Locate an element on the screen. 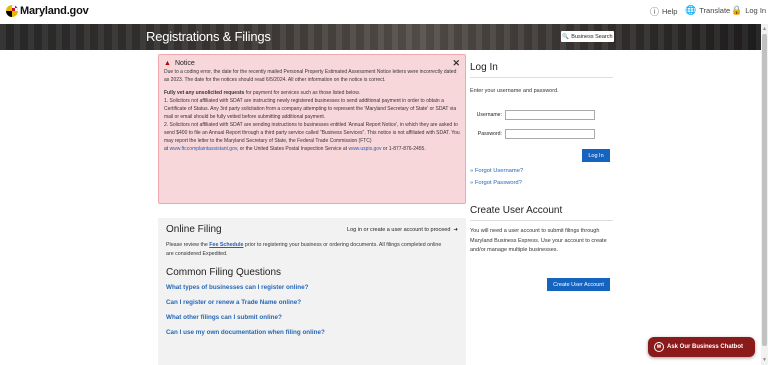  lock-icon: 🔒 is located at coordinates (737, 10).